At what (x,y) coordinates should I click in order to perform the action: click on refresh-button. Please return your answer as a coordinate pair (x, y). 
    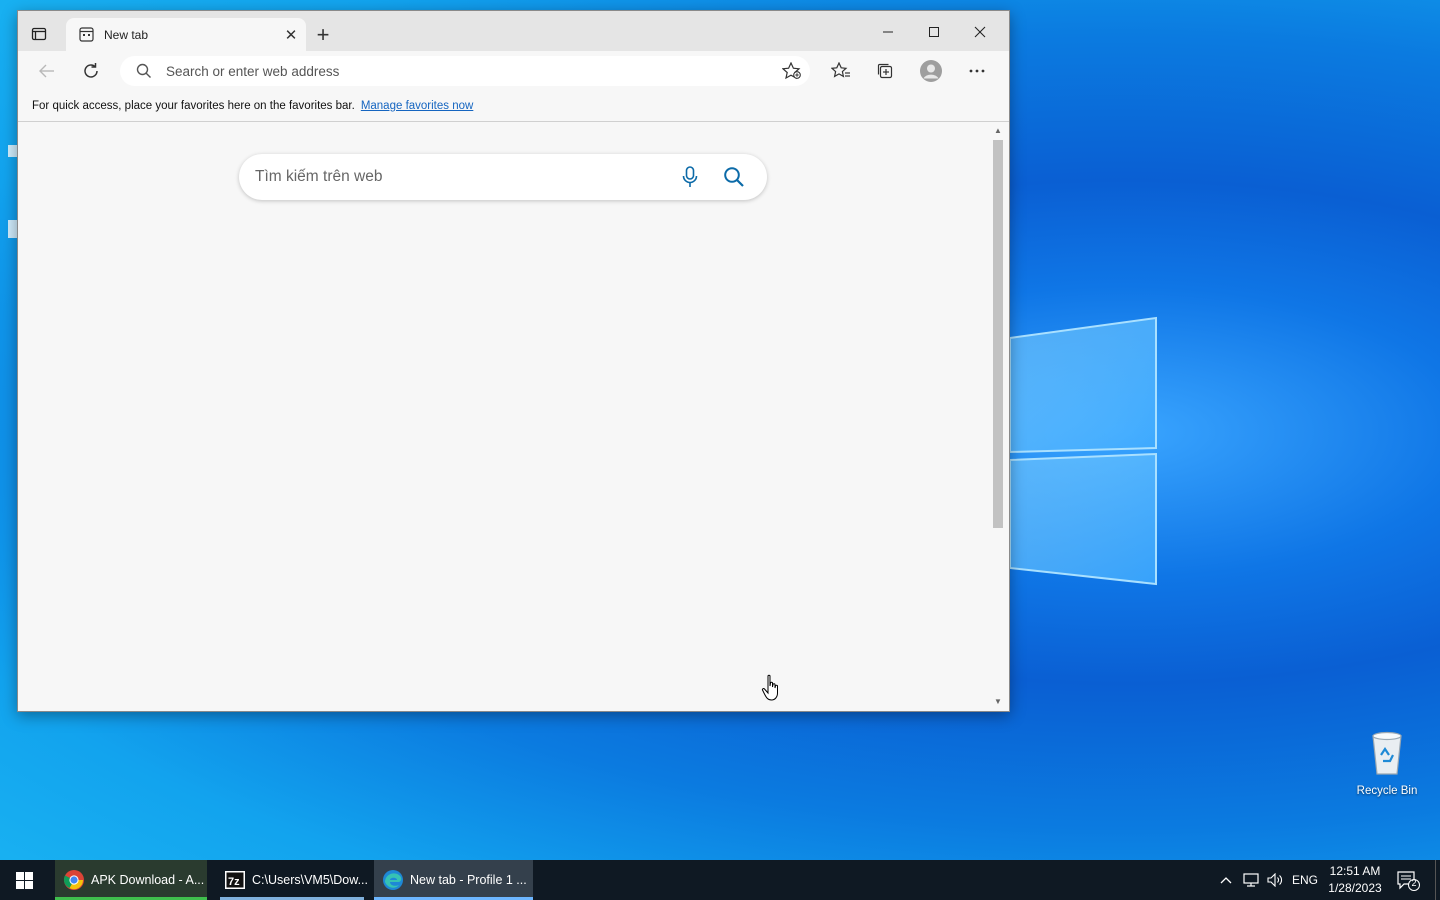
    Looking at the image, I should click on (91, 71).